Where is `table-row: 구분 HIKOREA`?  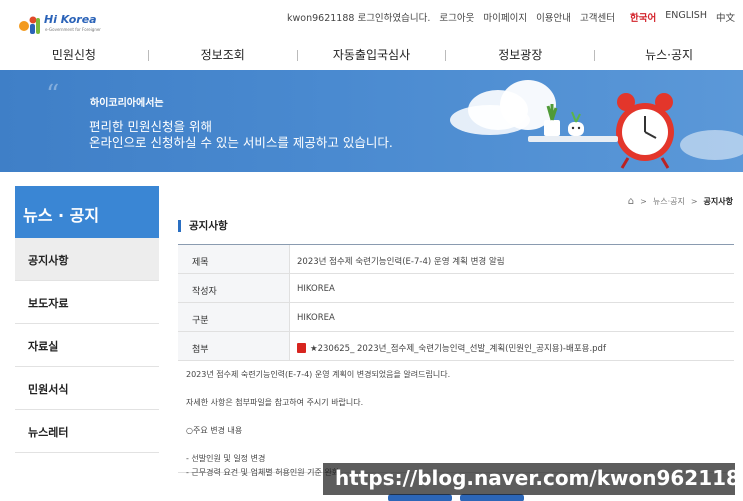
table-row: 구분 HIKOREA is located at coordinates (456, 317).